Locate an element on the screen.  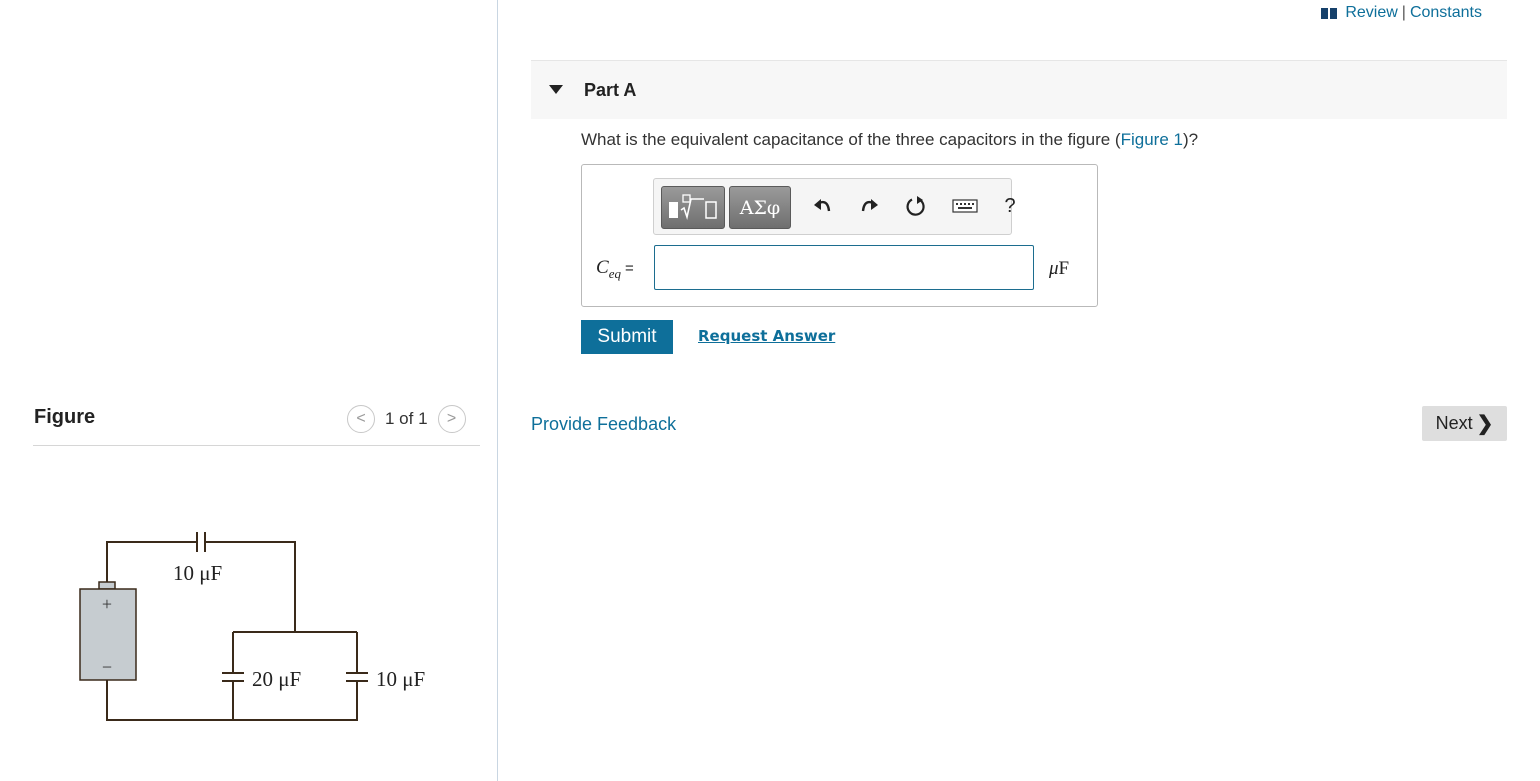
help-icon: ? is located at coordinates (1010, 206).